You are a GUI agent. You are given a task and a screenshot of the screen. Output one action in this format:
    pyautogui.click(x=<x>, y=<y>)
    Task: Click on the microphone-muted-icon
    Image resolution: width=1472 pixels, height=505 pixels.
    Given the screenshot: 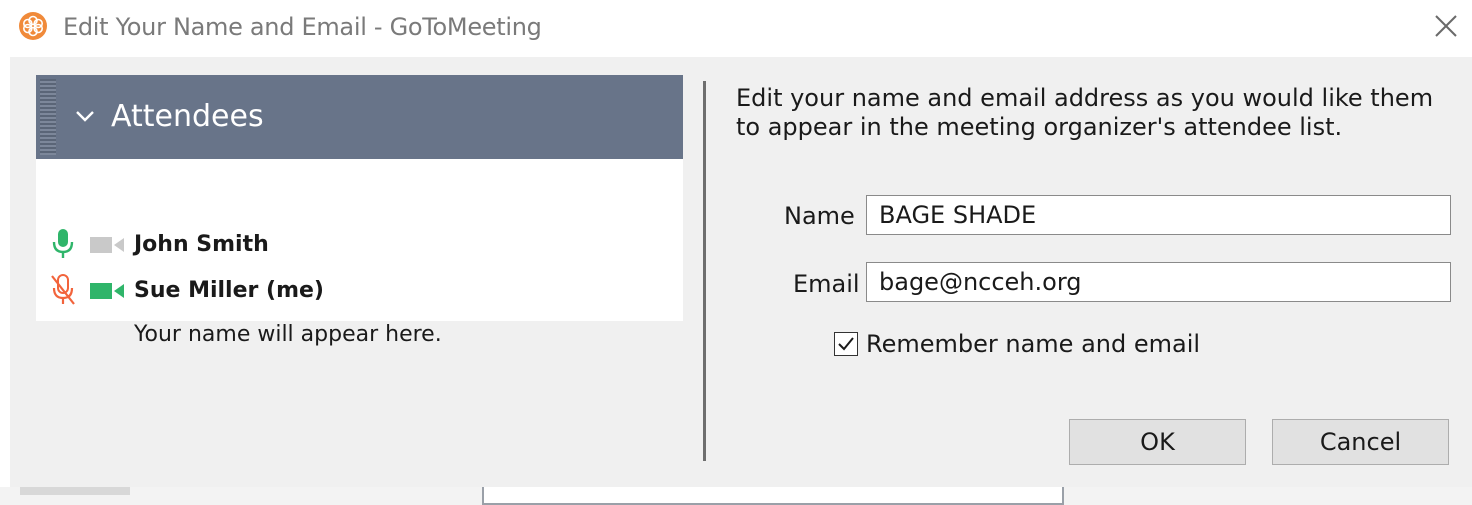 What is the action you would take?
    pyautogui.click(x=63, y=289)
    